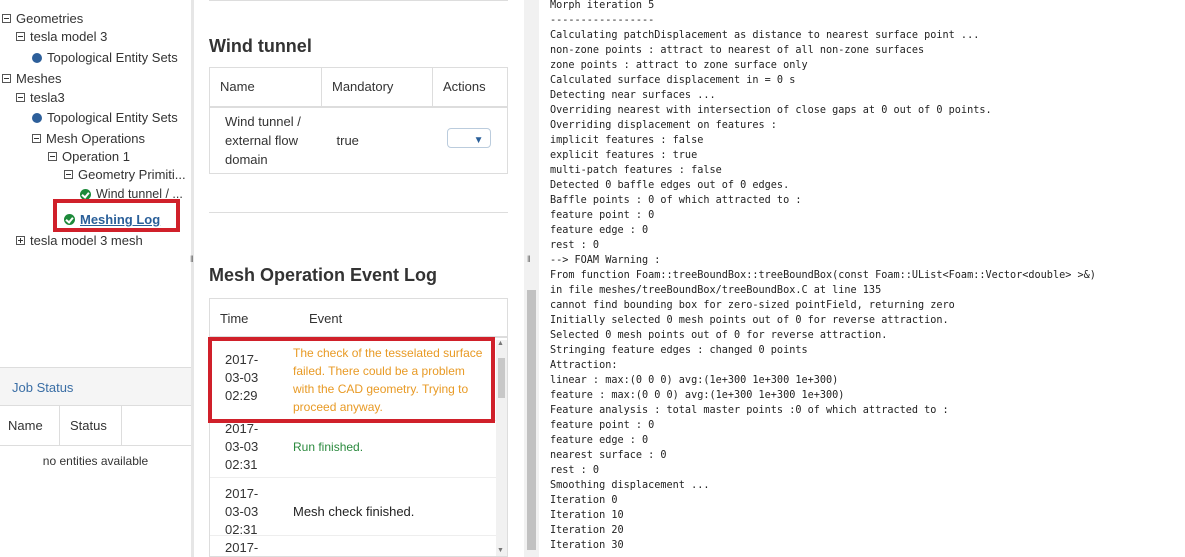  What do you see at coordinates (587, 515) in the screenshot?
I see `log-line: Iteration 10` at bounding box center [587, 515].